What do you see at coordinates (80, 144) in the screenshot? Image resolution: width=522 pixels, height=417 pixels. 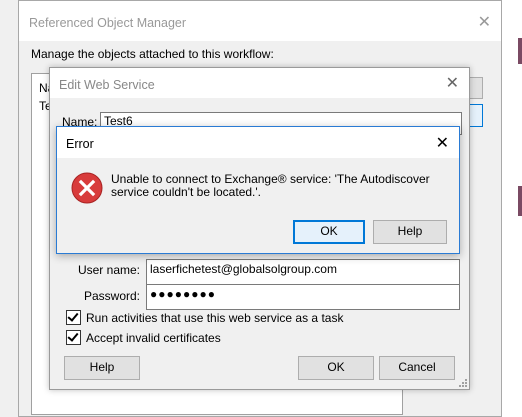 I see `error-title: Error` at bounding box center [80, 144].